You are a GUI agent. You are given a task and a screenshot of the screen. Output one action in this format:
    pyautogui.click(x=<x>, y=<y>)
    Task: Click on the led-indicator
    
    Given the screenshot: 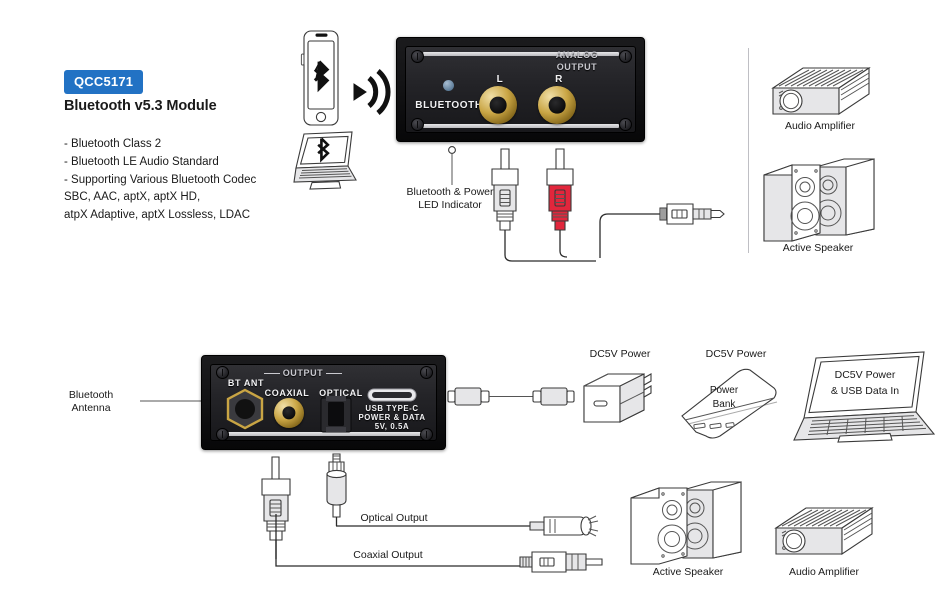 What is the action you would take?
    pyautogui.click(x=448, y=85)
    